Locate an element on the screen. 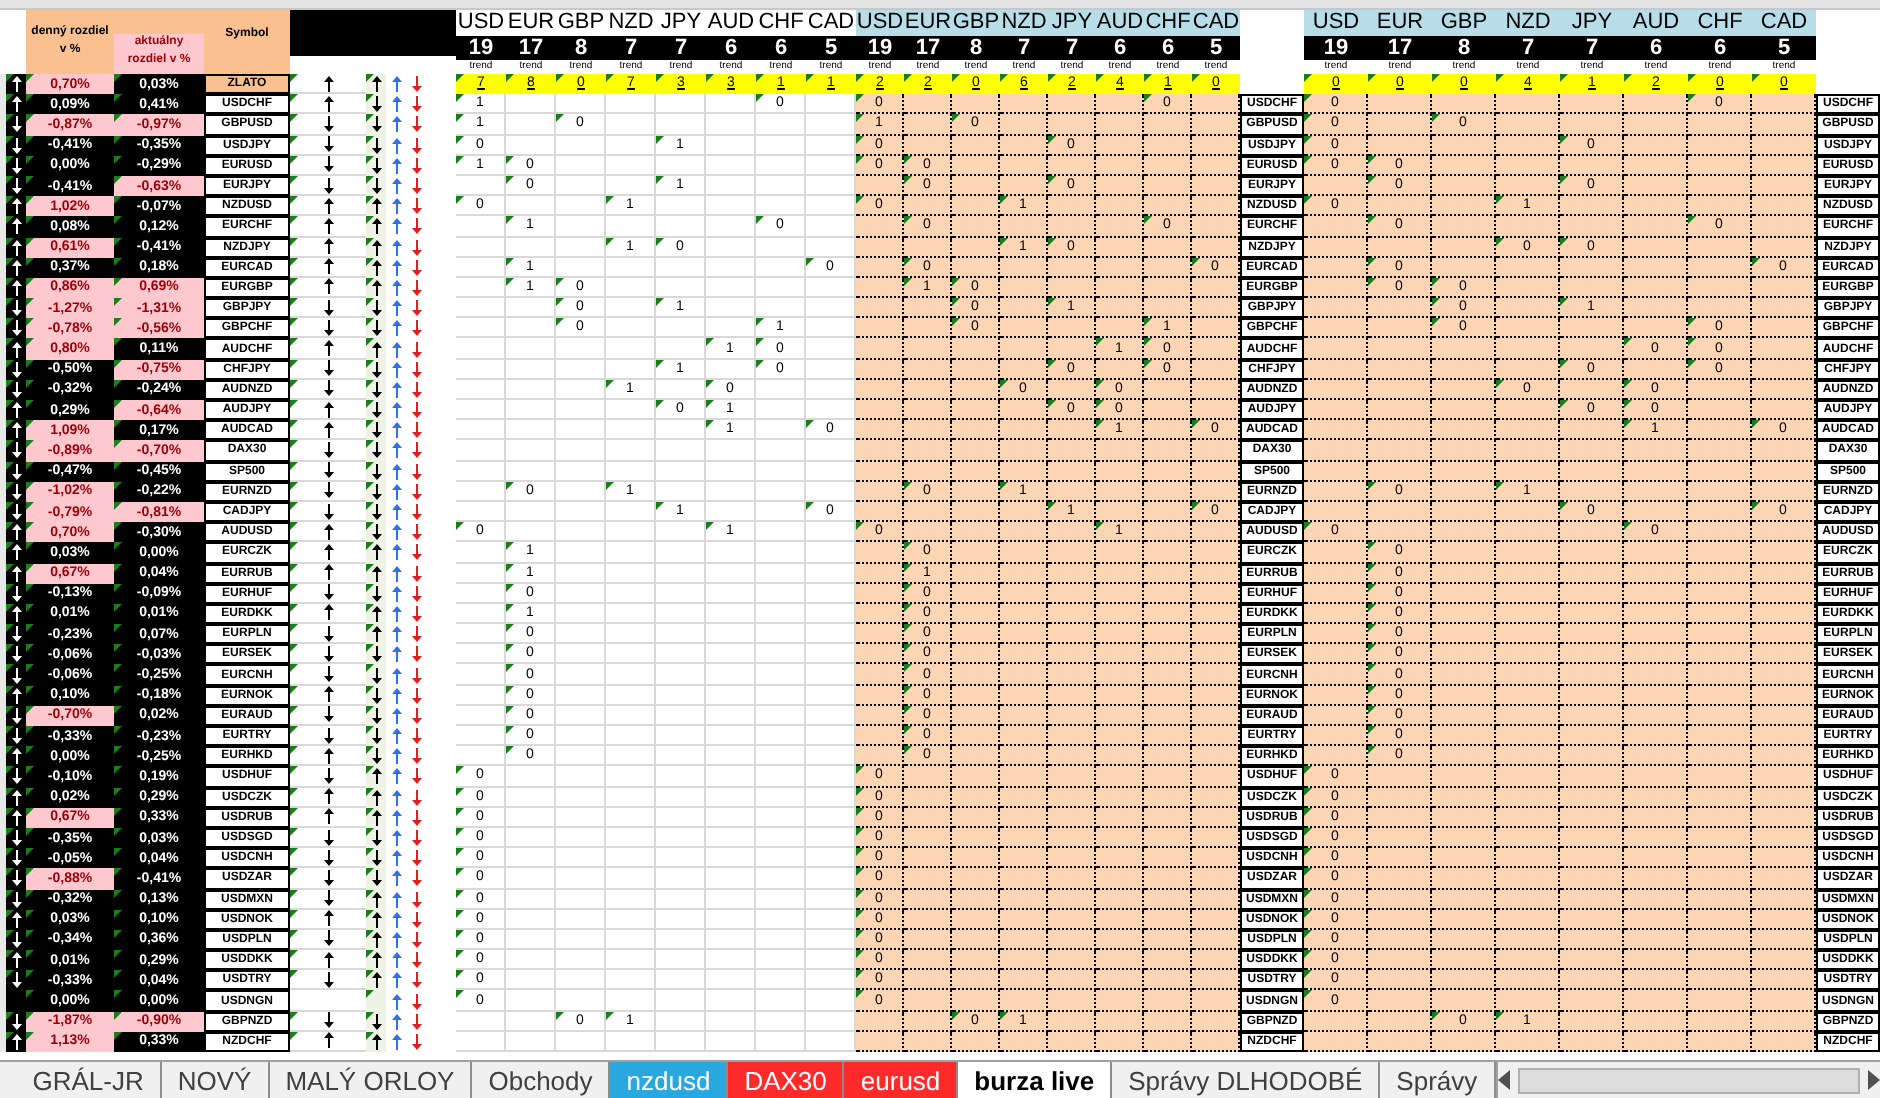  sheet-tab: GRÁL-JR is located at coordinates (89, 1080).